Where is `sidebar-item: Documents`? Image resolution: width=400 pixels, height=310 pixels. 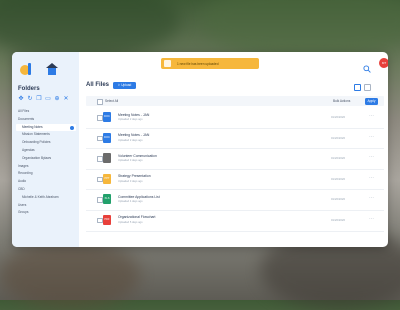
sidebar-item: Documents is located at coordinates (46, 120).